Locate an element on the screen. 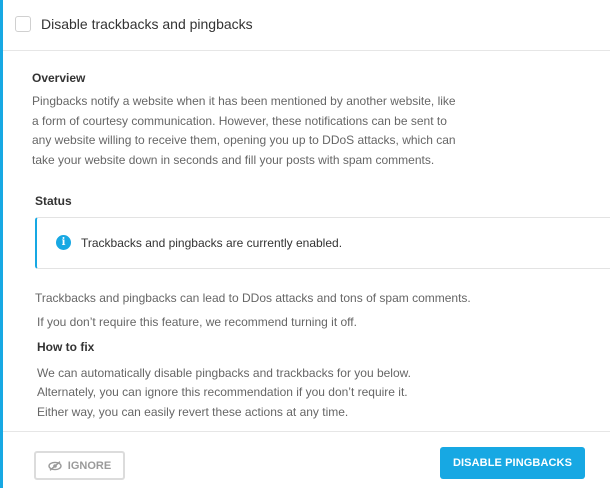 Image resolution: width=610 pixels, height=488 pixels. overview-heading: Overview is located at coordinates (59, 78).